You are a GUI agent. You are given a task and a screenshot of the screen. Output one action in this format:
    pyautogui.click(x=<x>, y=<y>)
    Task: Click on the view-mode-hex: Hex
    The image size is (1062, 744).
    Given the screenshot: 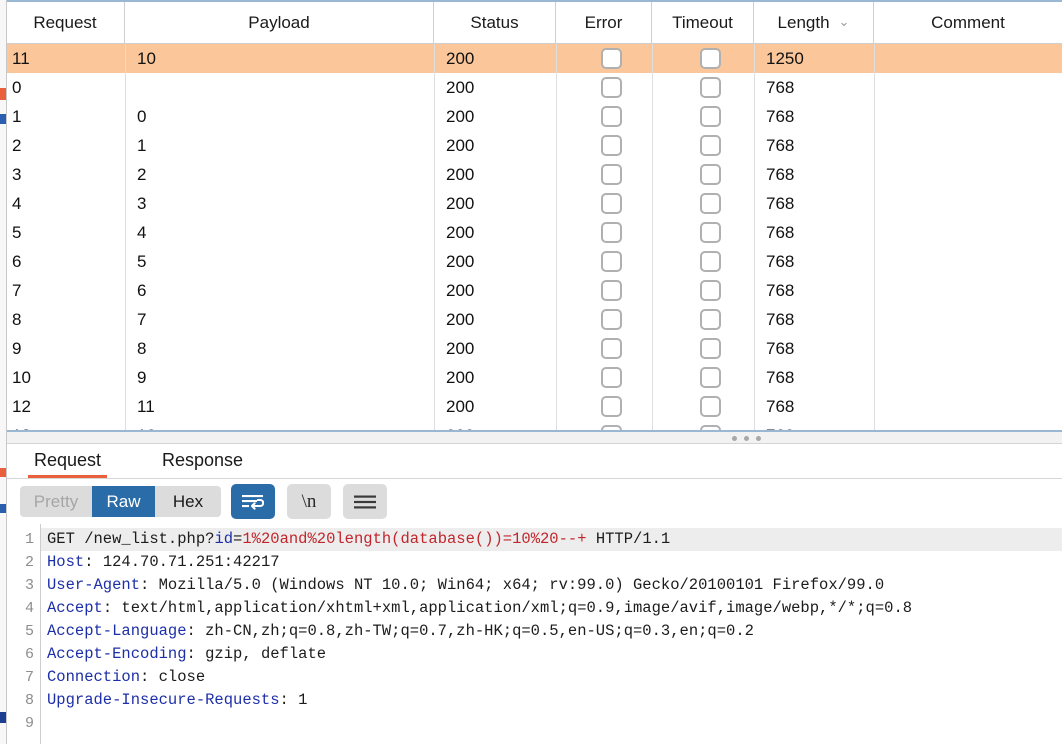 What is the action you would take?
    pyautogui.click(x=188, y=501)
    